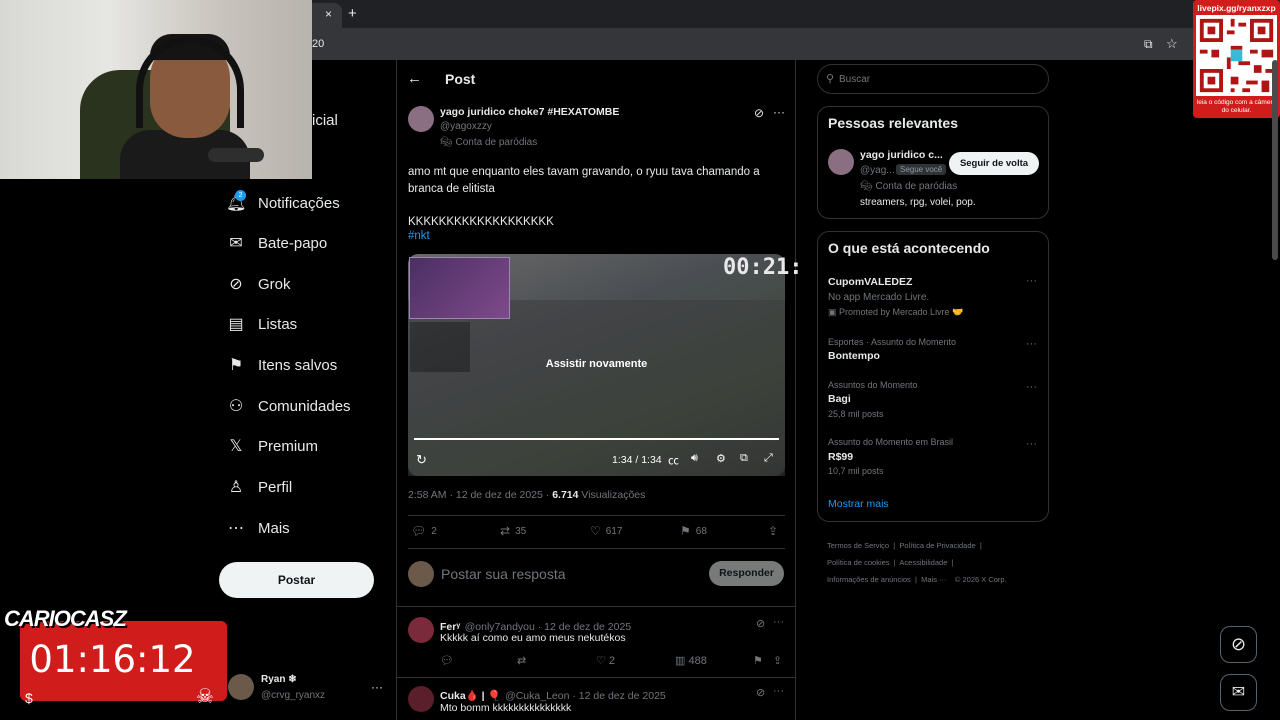  I want to click on like-stat: ♡ 2, so click(605, 660).